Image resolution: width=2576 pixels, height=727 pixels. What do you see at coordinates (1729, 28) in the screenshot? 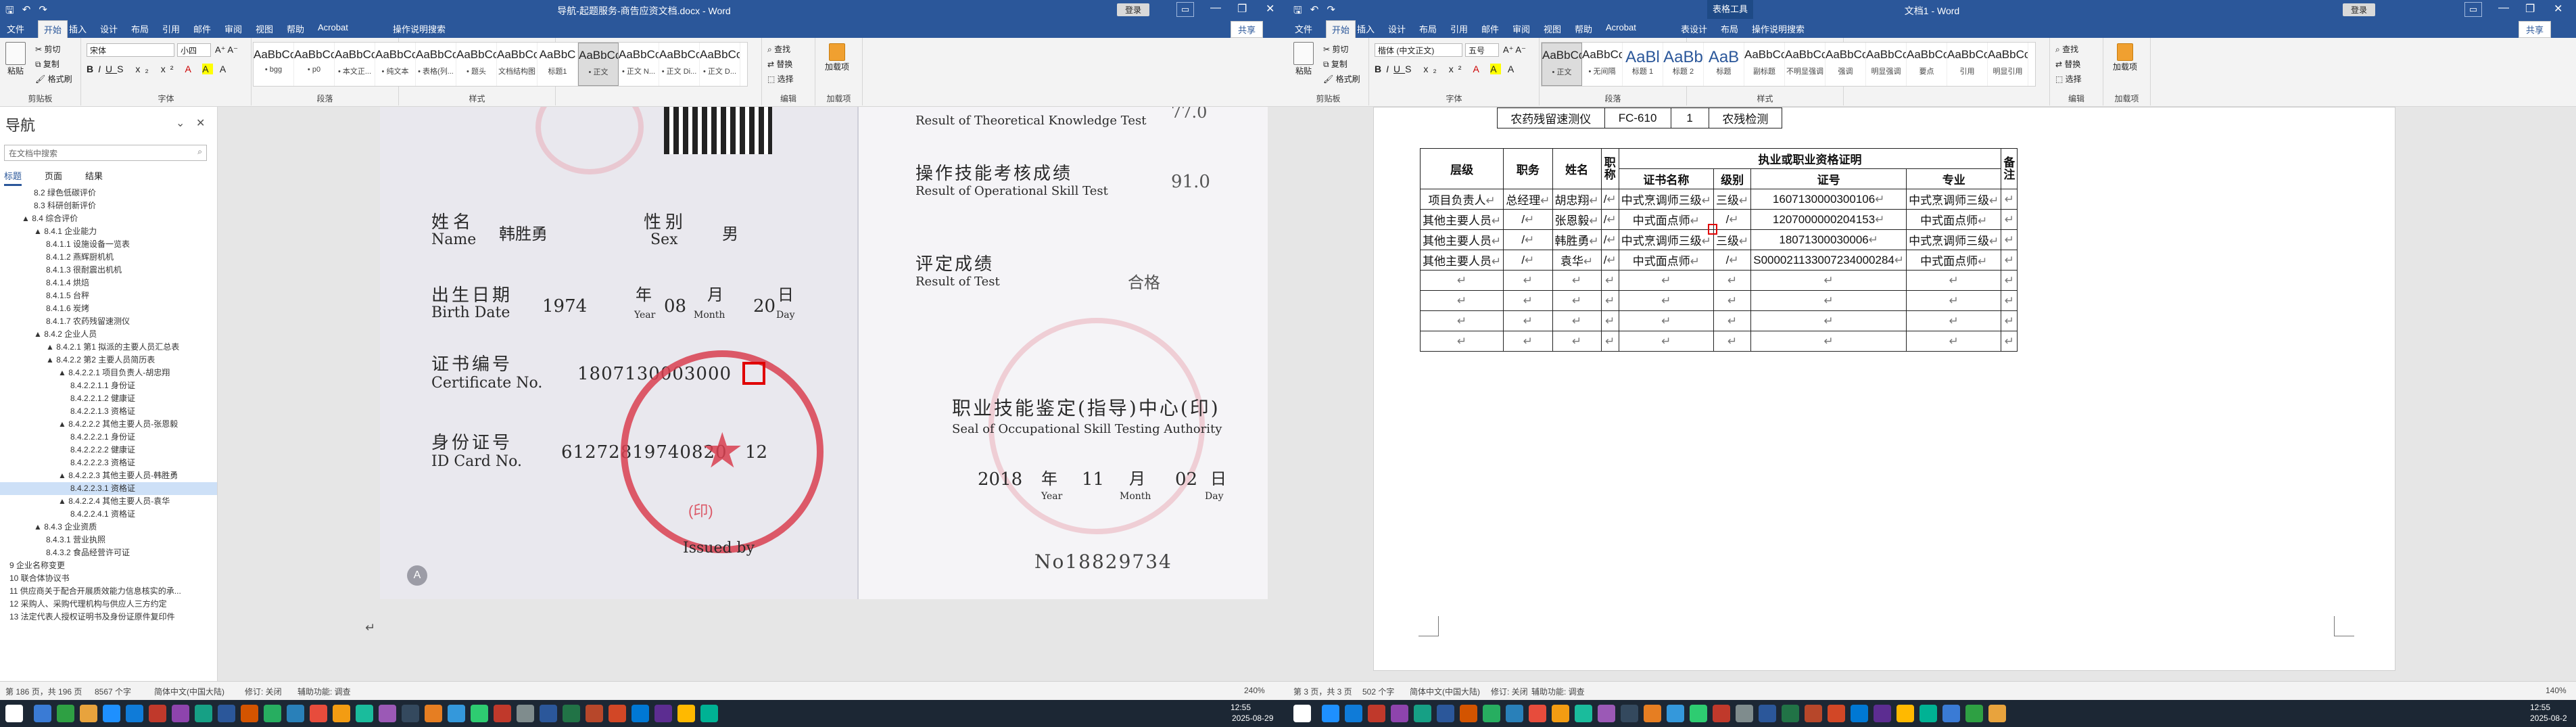
I see `tab-12: 布局` at bounding box center [1729, 28].